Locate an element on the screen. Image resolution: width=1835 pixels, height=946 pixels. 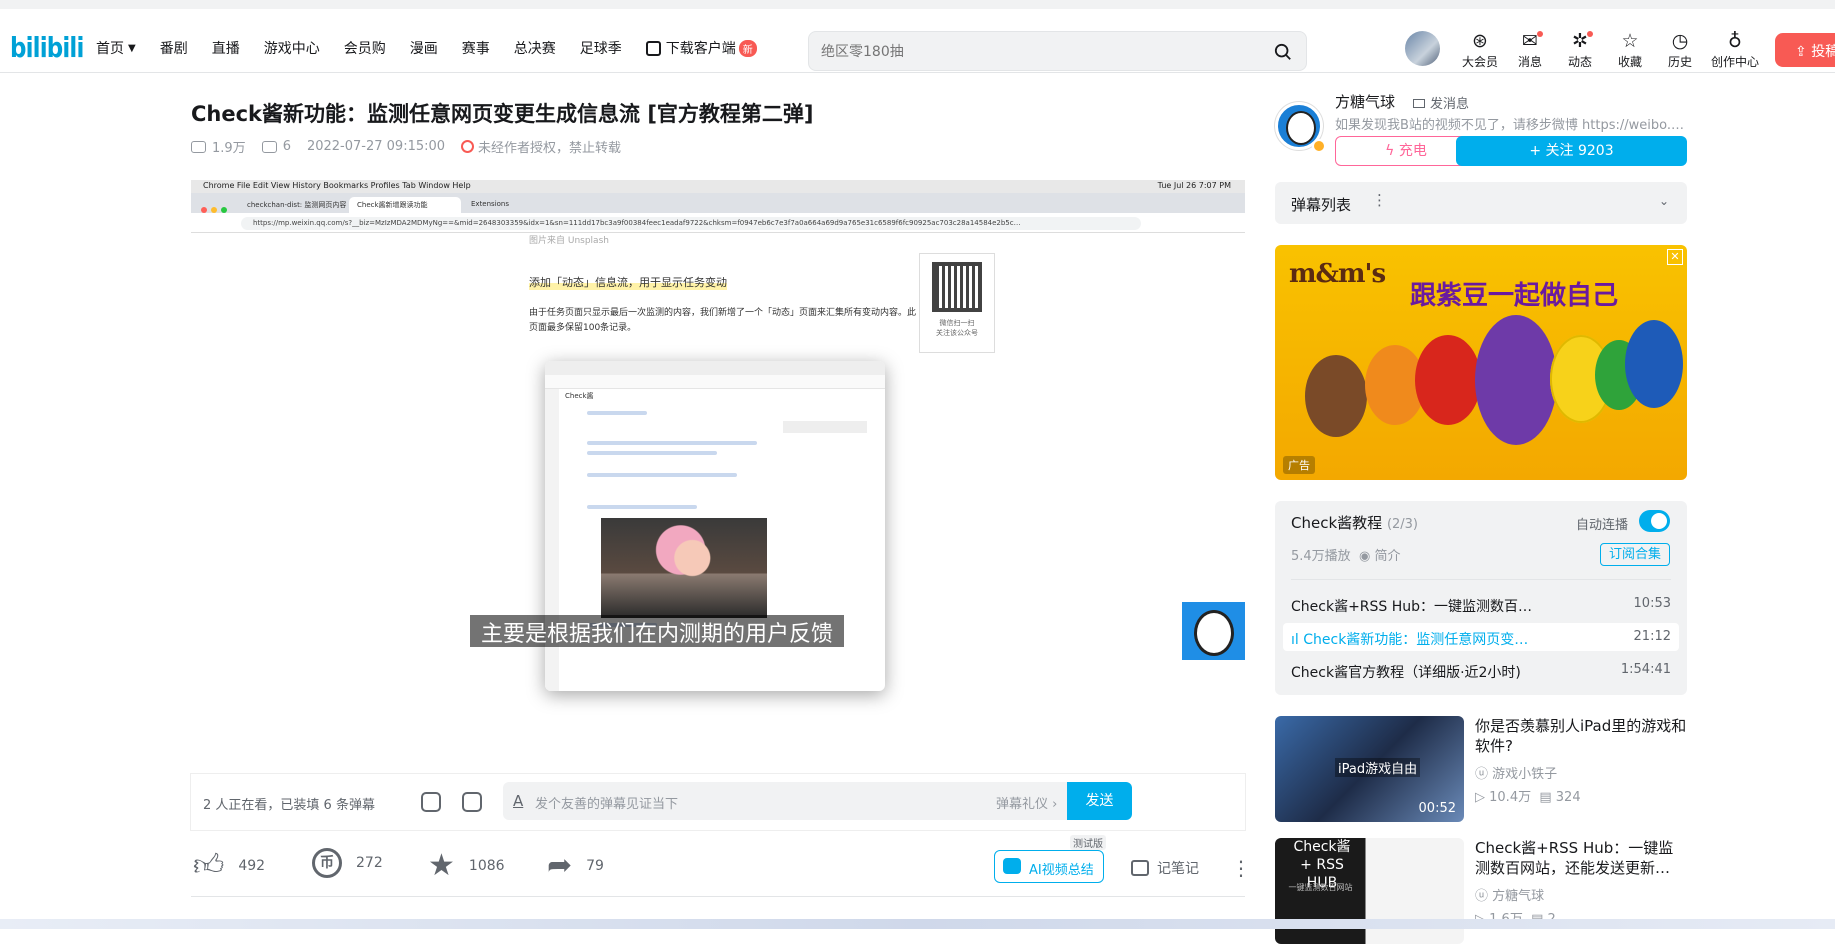
danmaku-list-more-icon: ⋮ is located at coordinates (1379, 200).